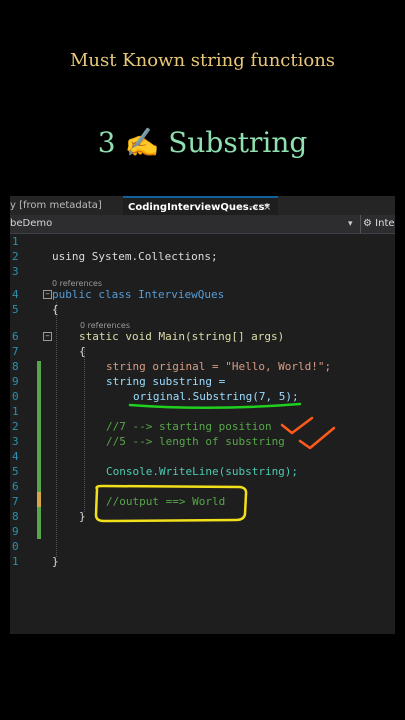 The height and width of the screenshot is (720, 405). Describe the element at coordinates (215, 406) in the screenshot. I see `underline-annotation` at that location.